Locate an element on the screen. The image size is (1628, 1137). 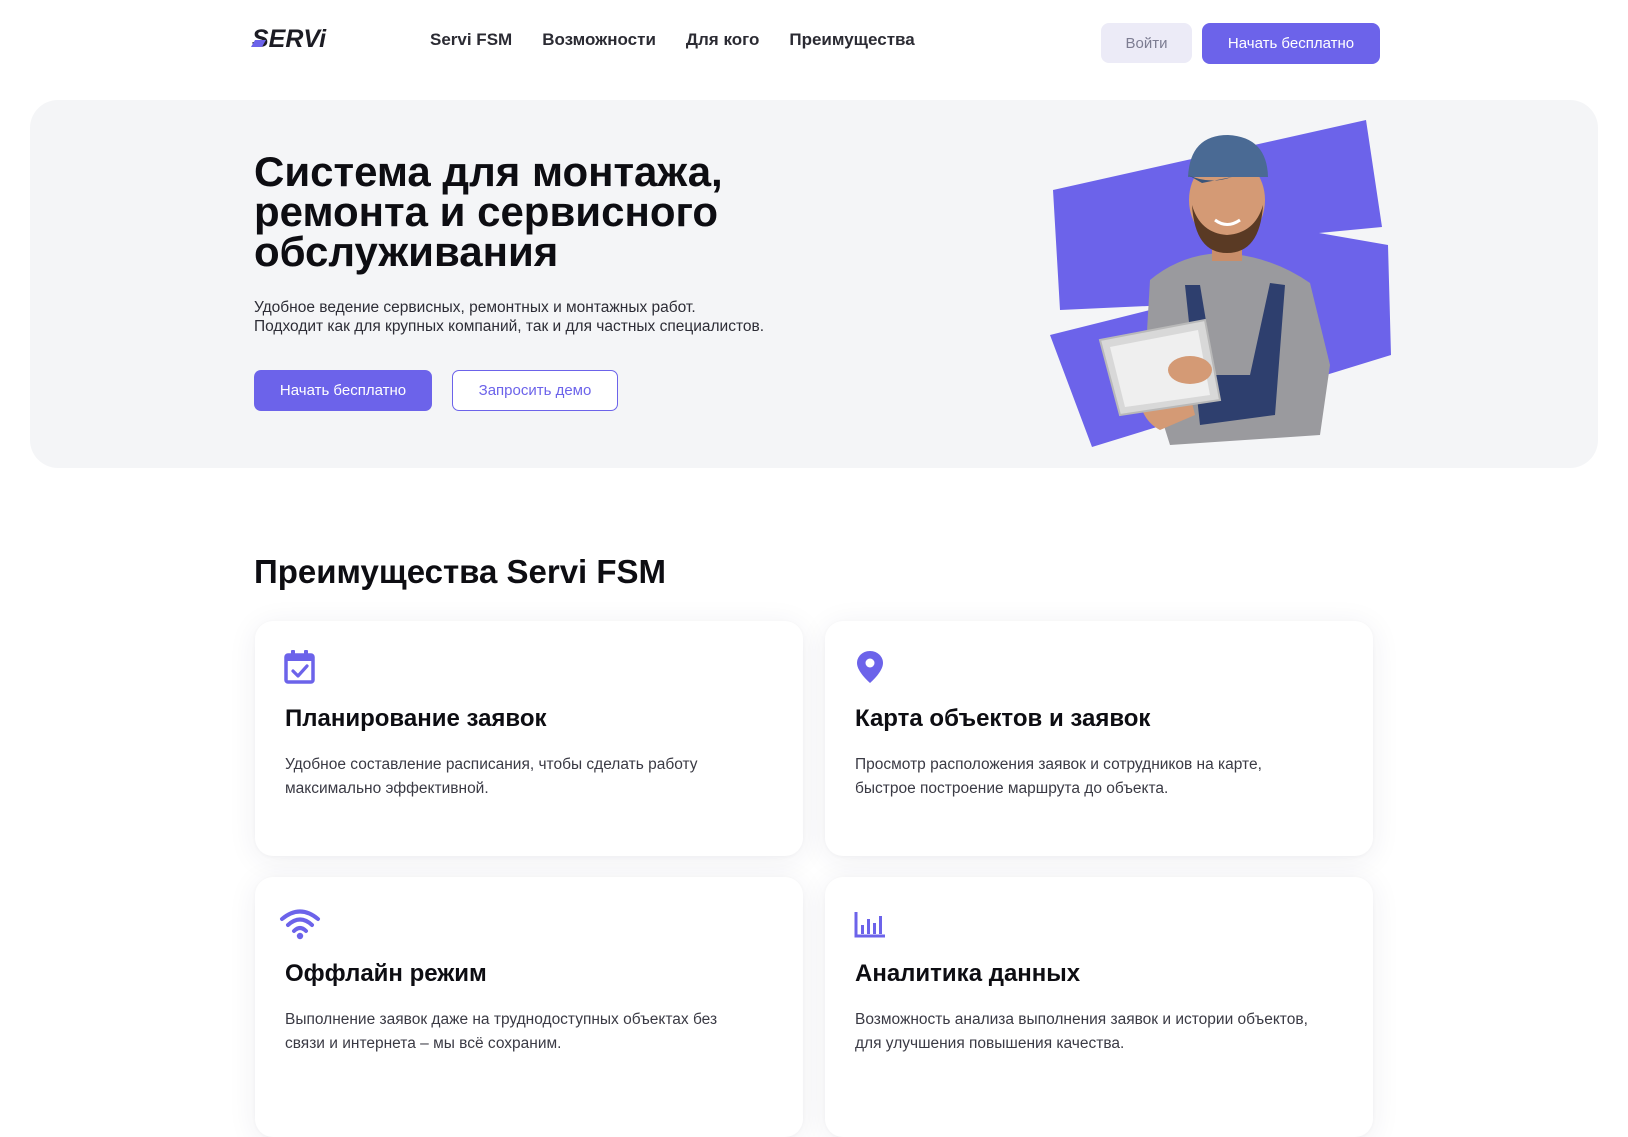
features-title: Преимущества Servi FSM is located at coordinates (460, 571).